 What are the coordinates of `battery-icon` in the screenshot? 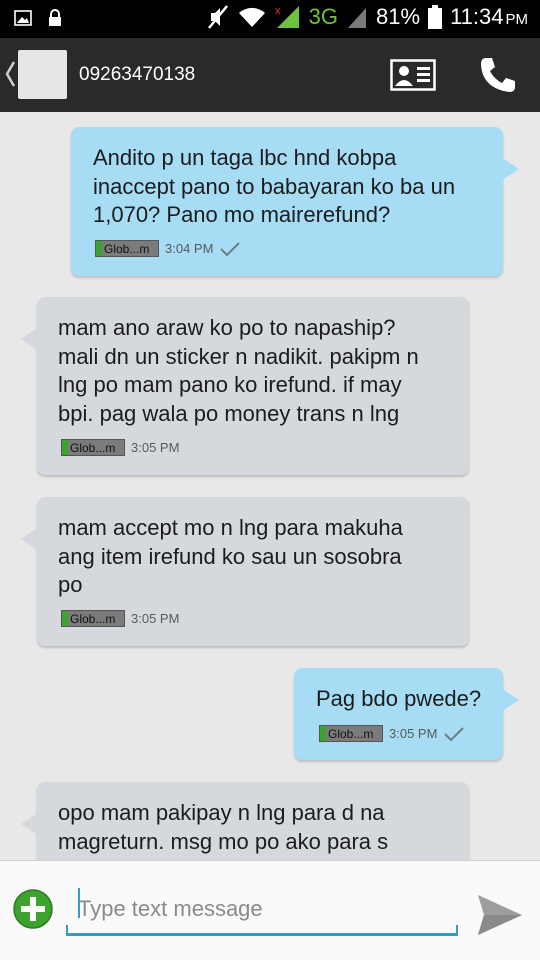 It's located at (435, 17).